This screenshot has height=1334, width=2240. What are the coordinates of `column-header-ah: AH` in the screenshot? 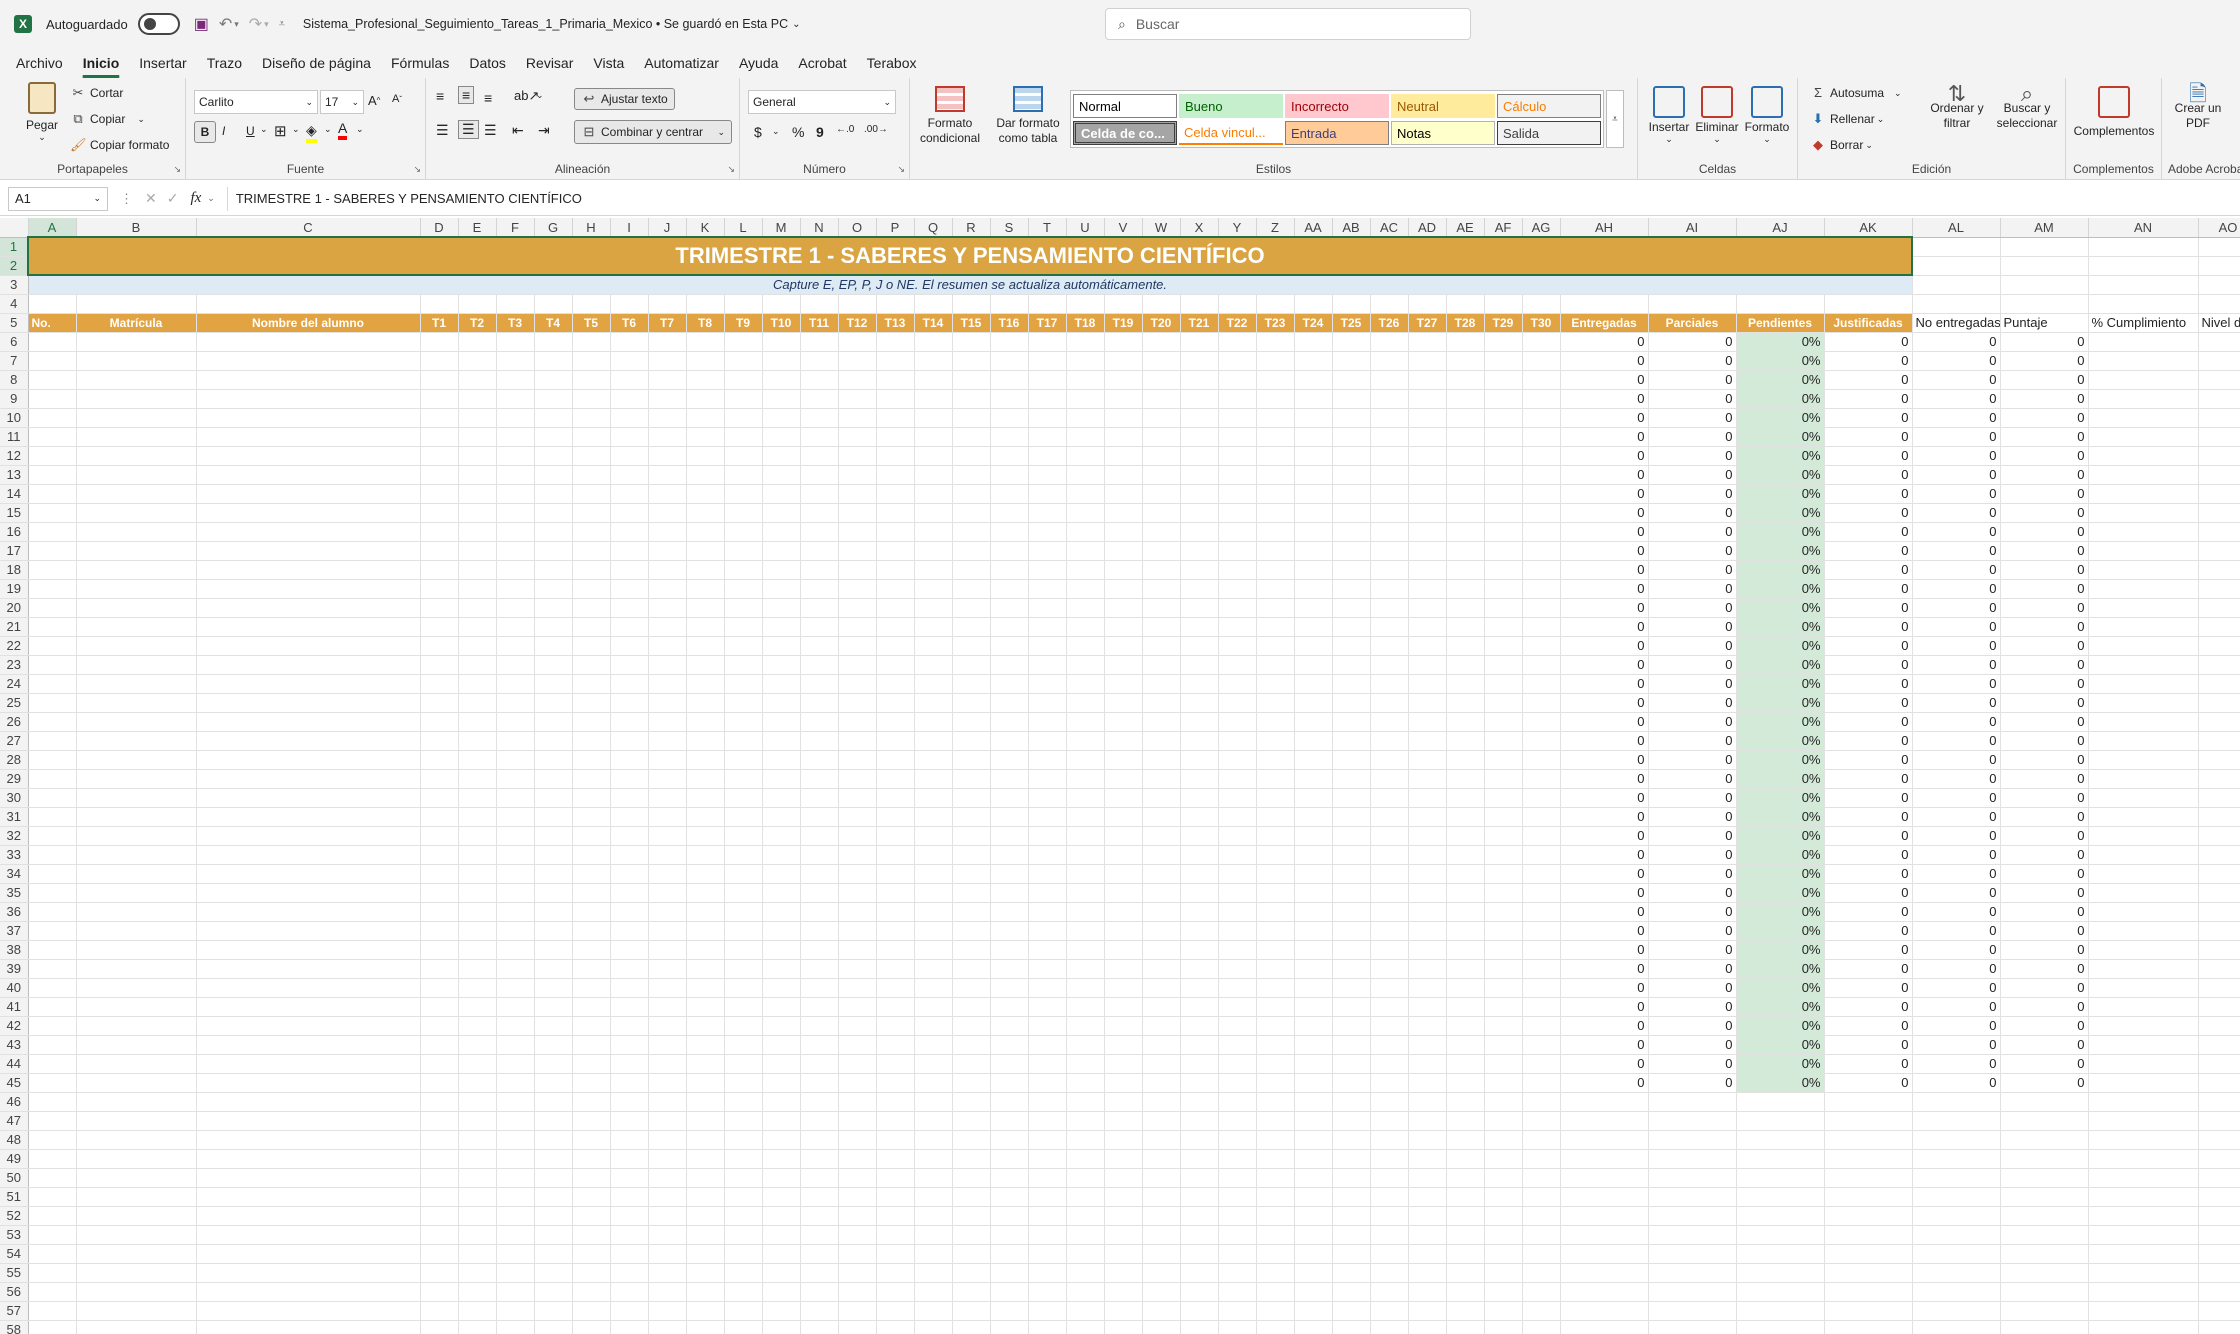 It's located at (1604, 228).